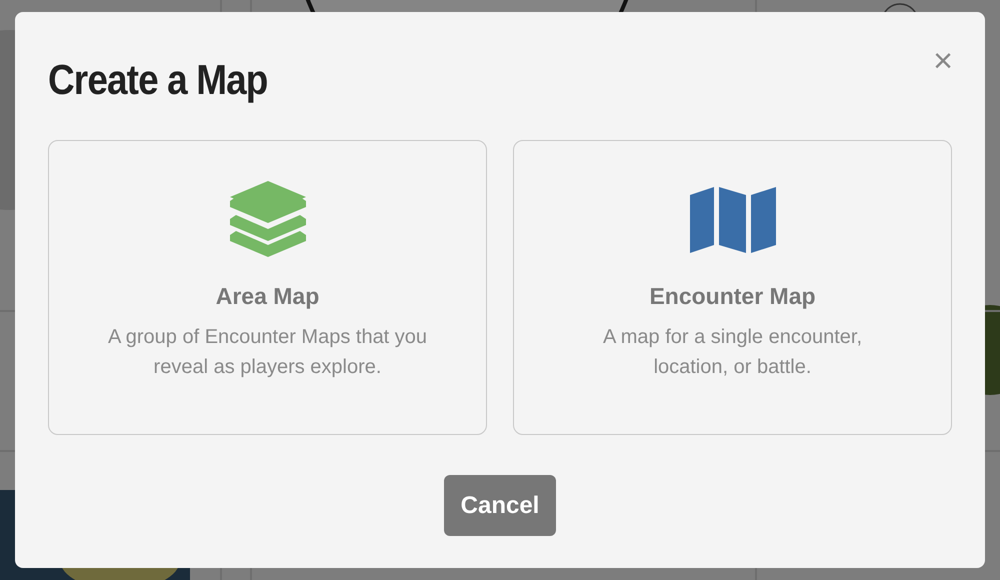 The image size is (1000, 580). What do you see at coordinates (268, 296) in the screenshot?
I see `option-title: Area Map` at bounding box center [268, 296].